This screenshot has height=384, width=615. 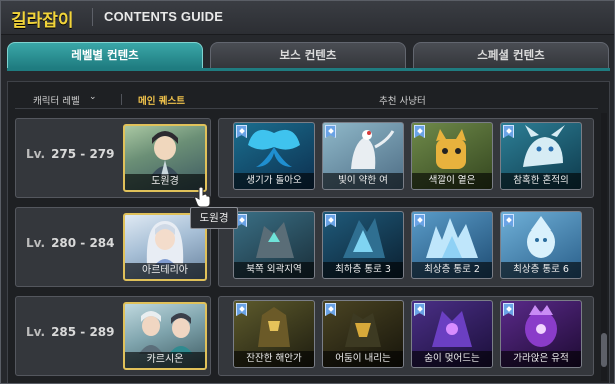 I want to click on main-quest-header: 메인 퀘스트, so click(x=162, y=101).